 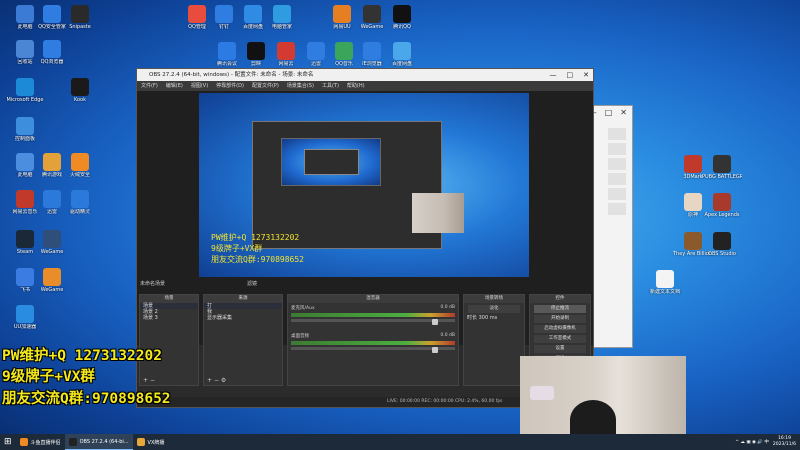 I want to click on nested-preview-screen, so click(x=331, y=162).